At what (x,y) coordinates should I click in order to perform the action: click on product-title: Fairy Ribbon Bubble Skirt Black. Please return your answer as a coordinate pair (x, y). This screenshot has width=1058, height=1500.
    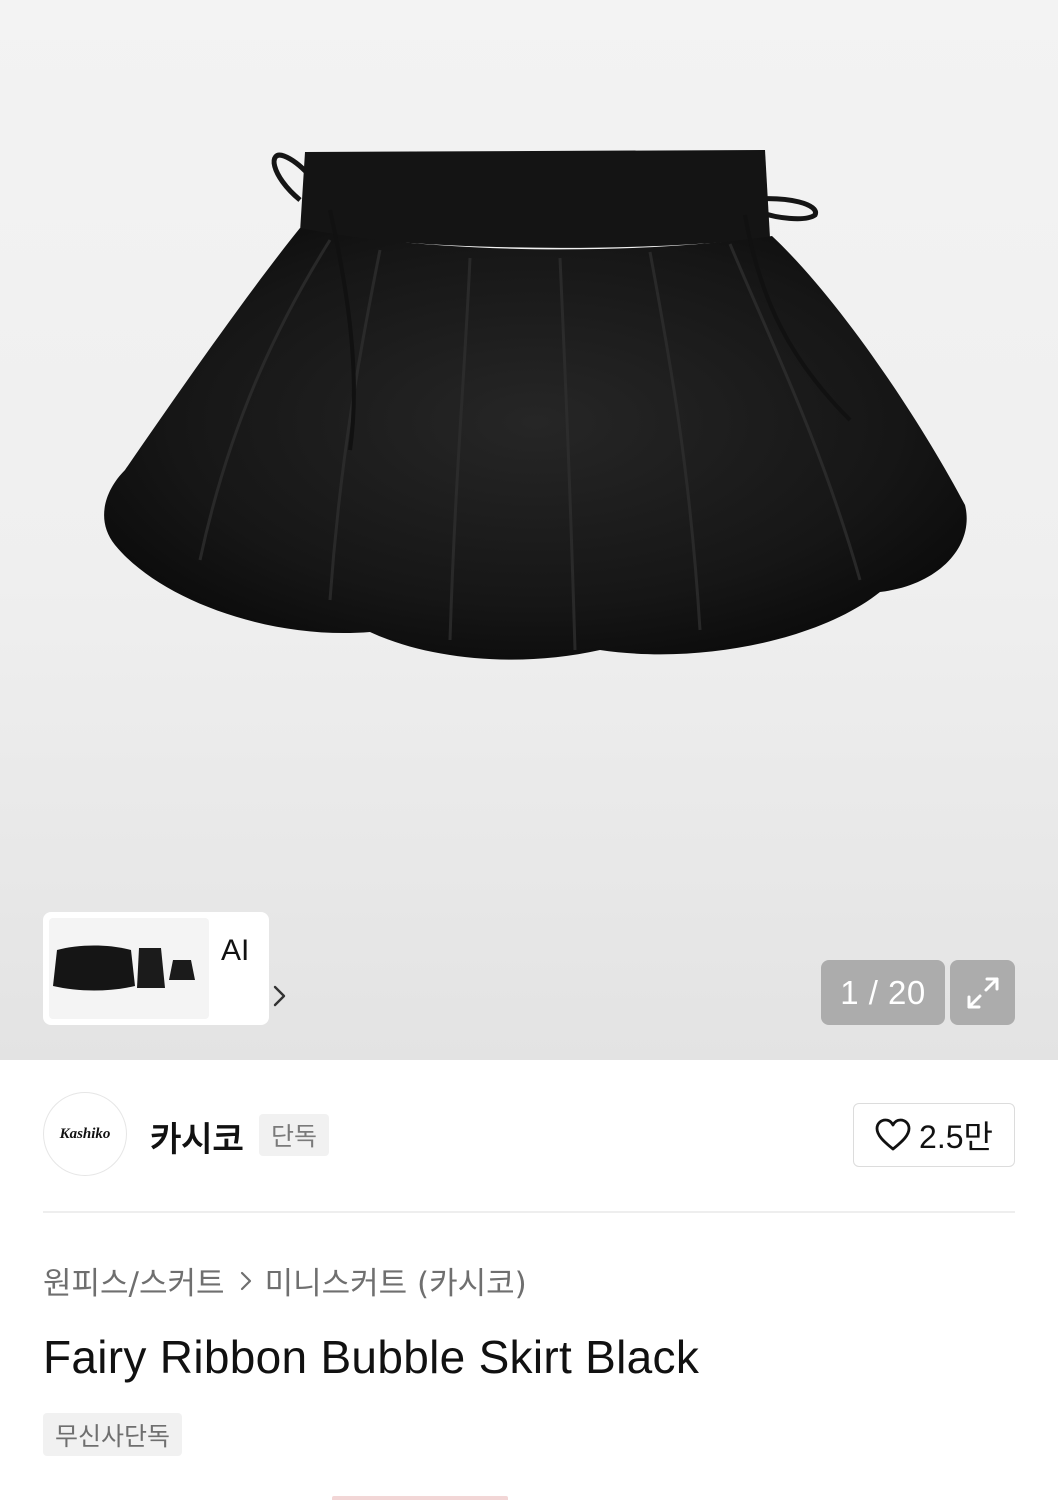
    Looking at the image, I should click on (371, 1357).